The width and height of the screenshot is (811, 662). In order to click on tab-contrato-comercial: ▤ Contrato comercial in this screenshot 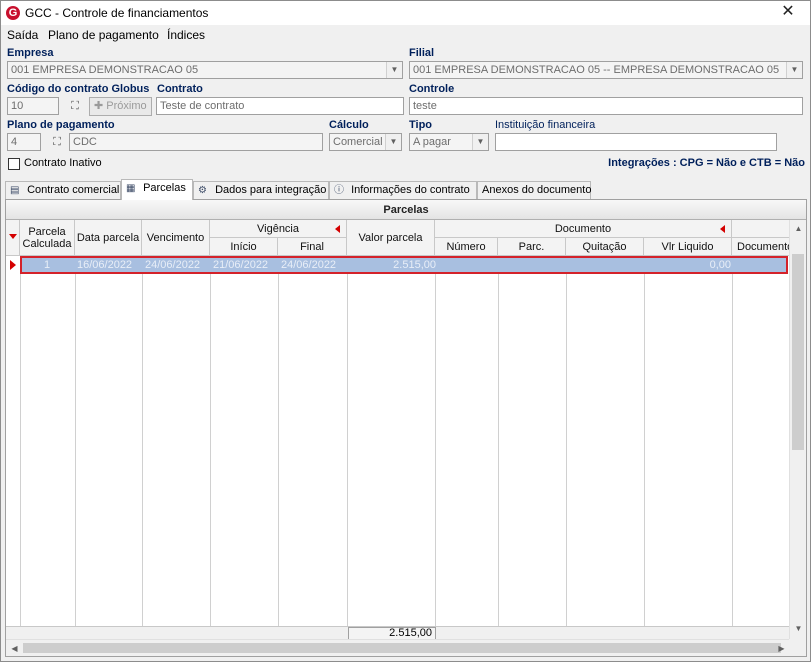, I will do `click(63, 190)`.